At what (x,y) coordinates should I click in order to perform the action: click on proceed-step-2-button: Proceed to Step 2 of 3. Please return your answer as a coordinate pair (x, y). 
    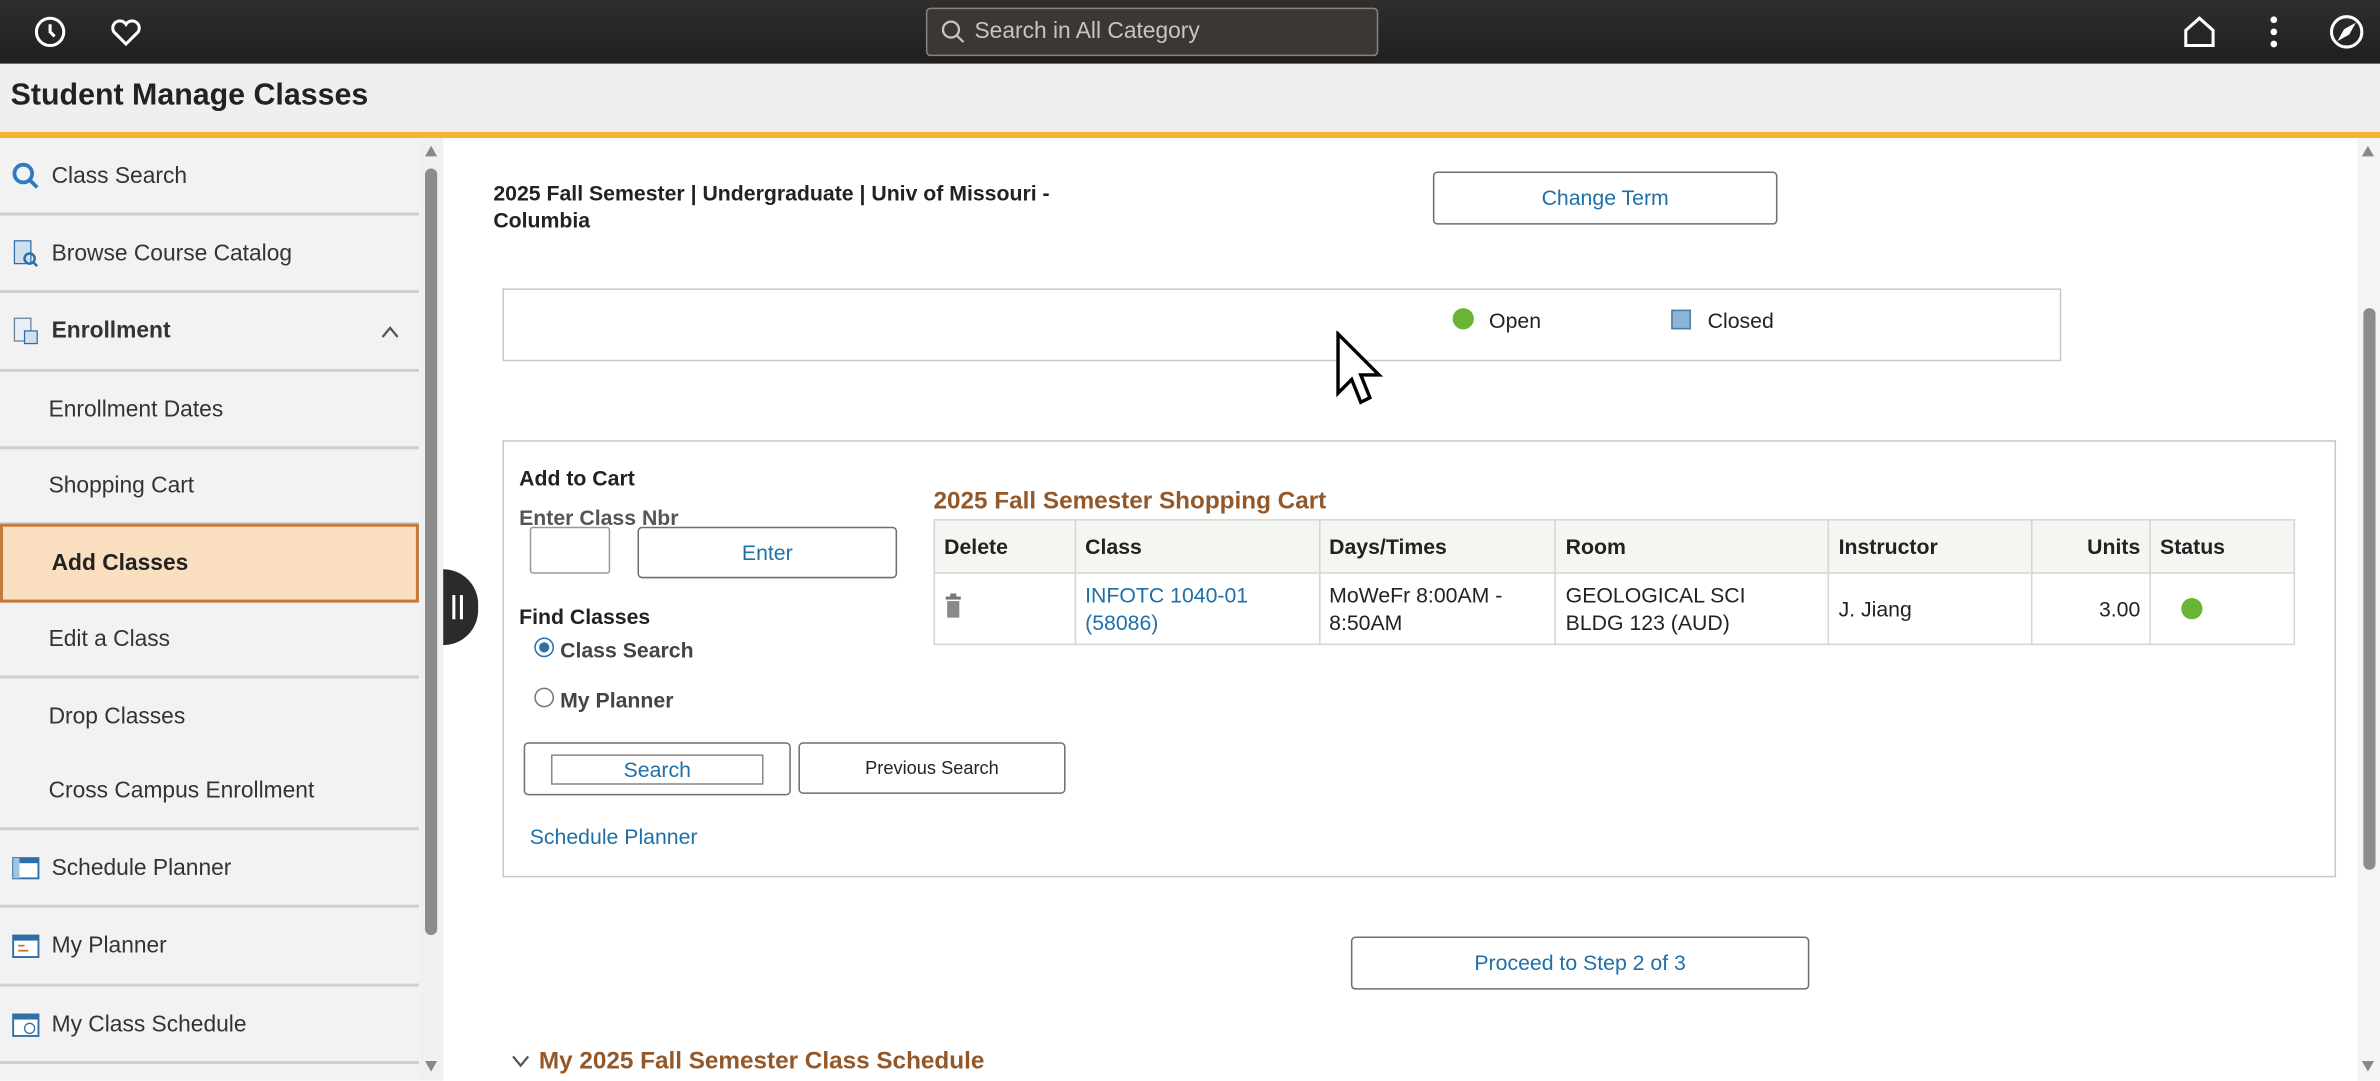
    Looking at the image, I should click on (1580, 963).